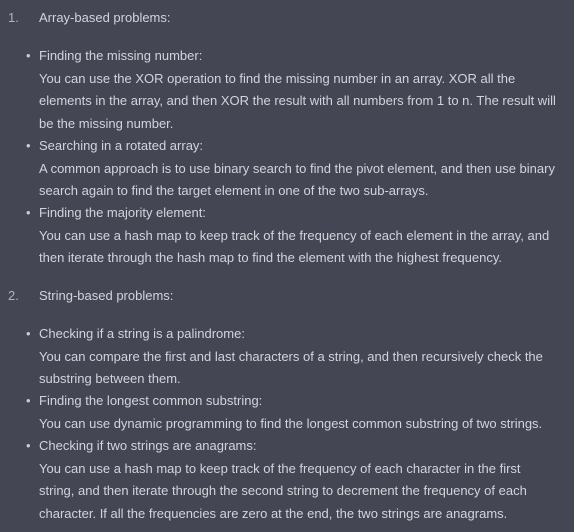 The height and width of the screenshot is (532, 574). What do you see at coordinates (13, 17) in the screenshot?
I see `section-number: 1.` at bounding box center [13, 17].